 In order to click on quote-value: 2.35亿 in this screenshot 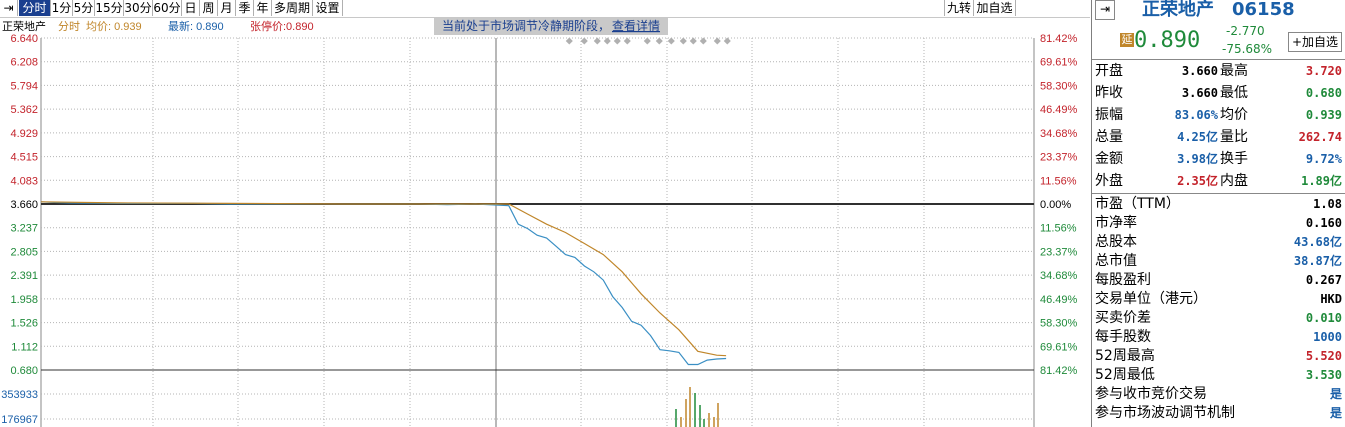, I will do `click(1197, 181)`.